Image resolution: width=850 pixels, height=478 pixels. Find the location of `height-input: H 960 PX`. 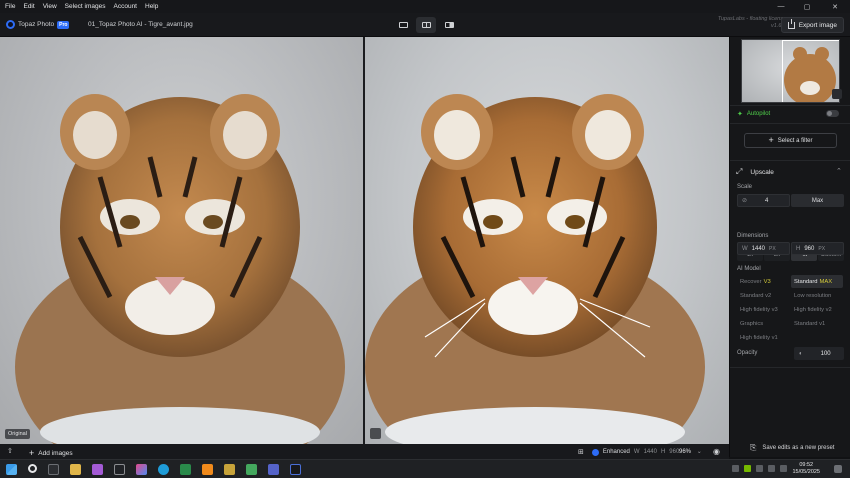

height-input: H 960 PX is located at coordinates (817, 248).